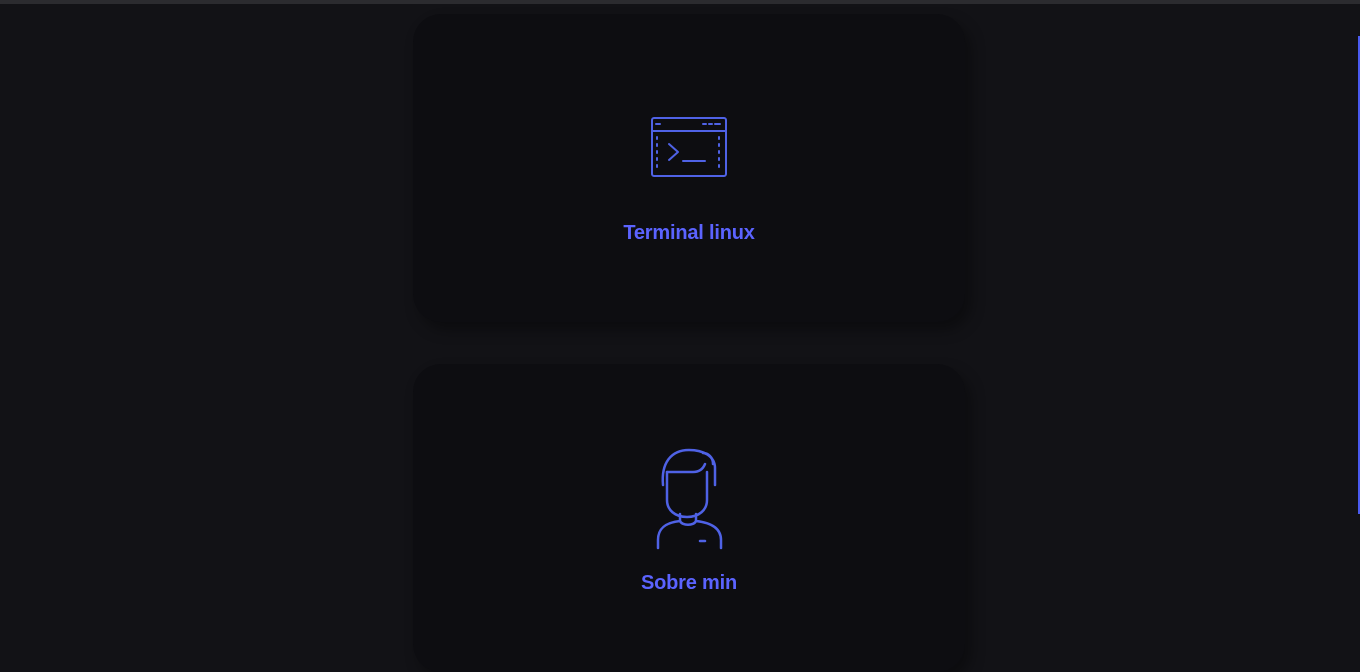 This screenshot has width=1360, height=672. I want to click on top-bar, so click(680, 2).